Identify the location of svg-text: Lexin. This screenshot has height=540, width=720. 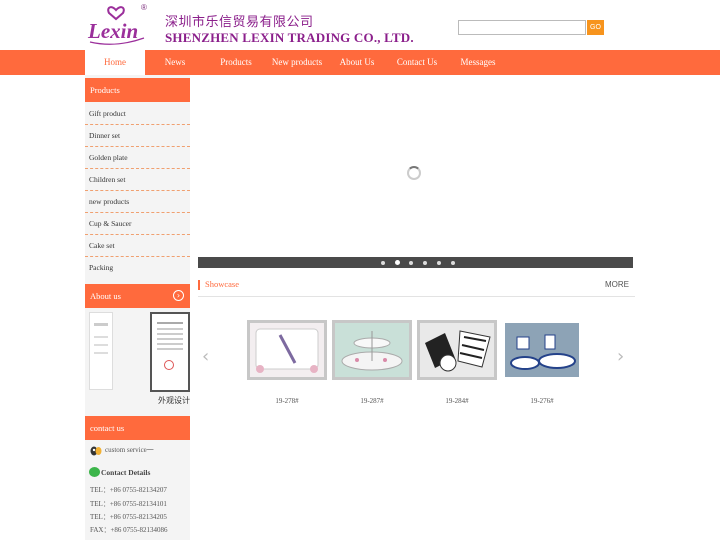
(112, 31).